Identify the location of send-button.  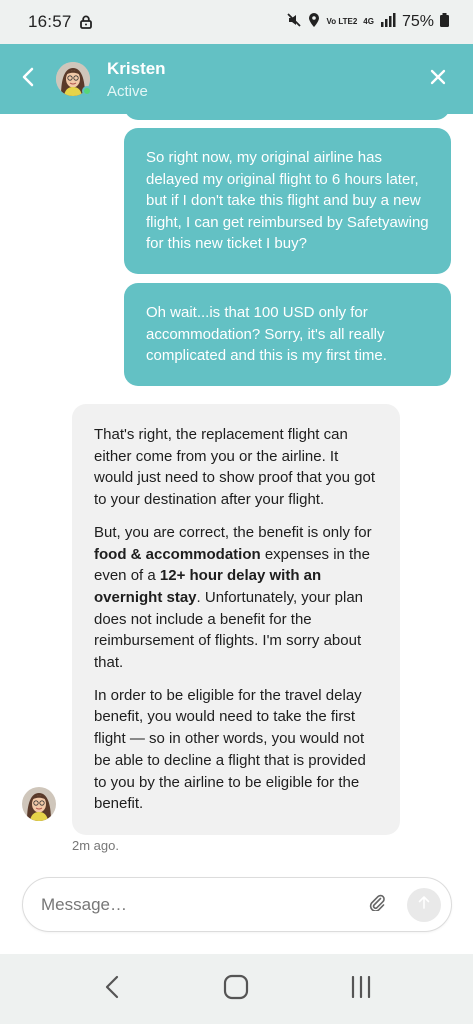
(424, 904).